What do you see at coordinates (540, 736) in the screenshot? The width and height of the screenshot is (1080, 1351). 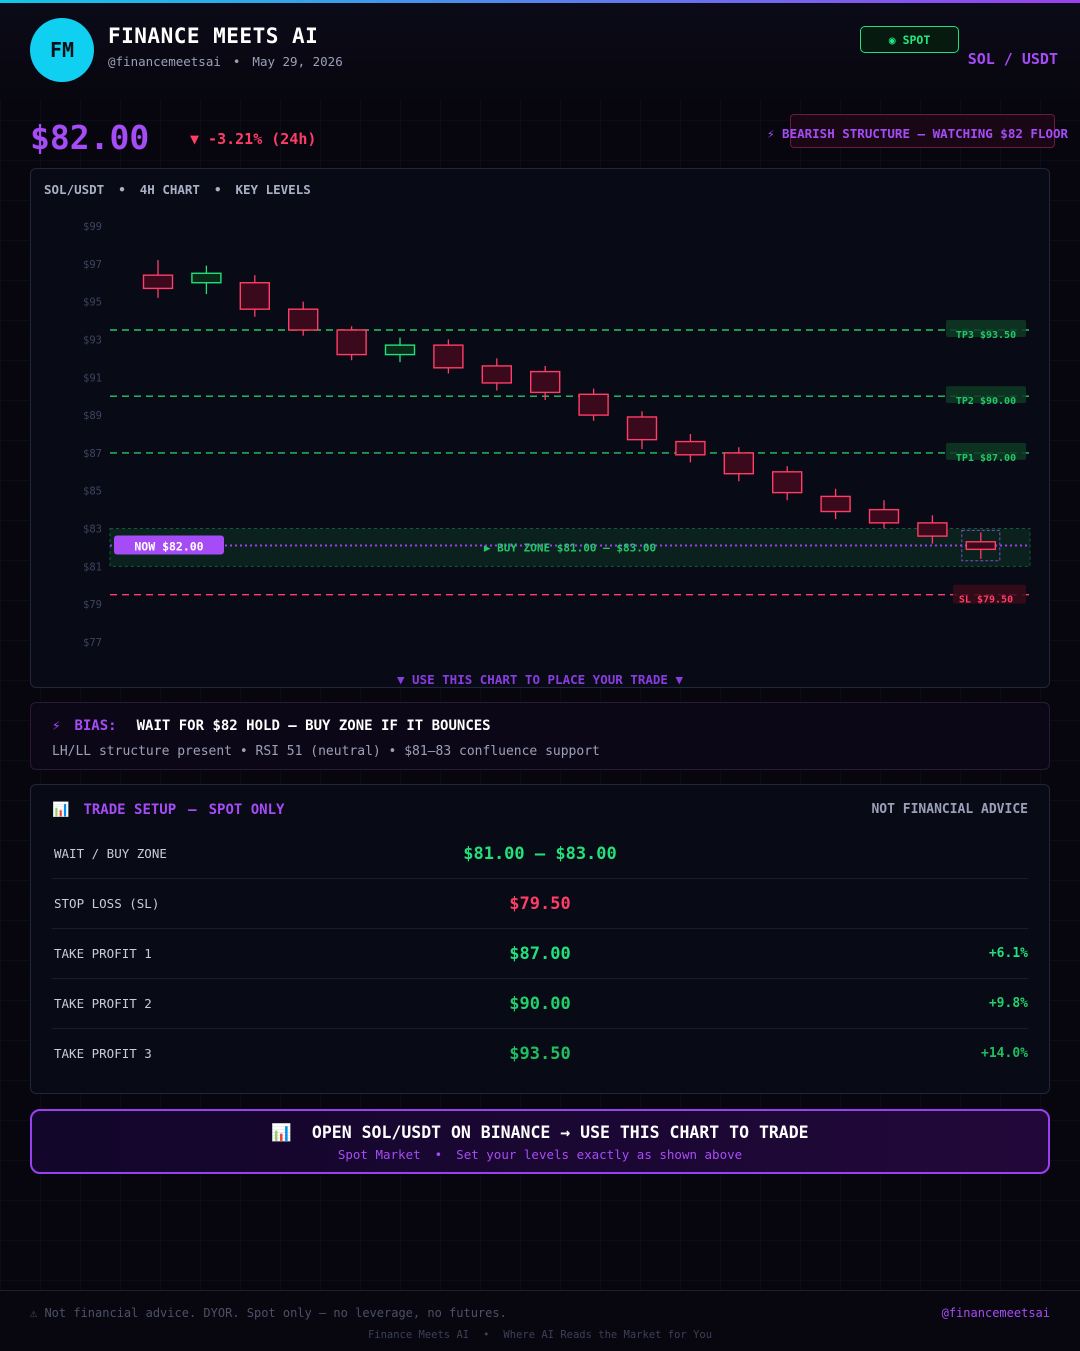 I see `bias-panel` at bounding box center [540, 736].